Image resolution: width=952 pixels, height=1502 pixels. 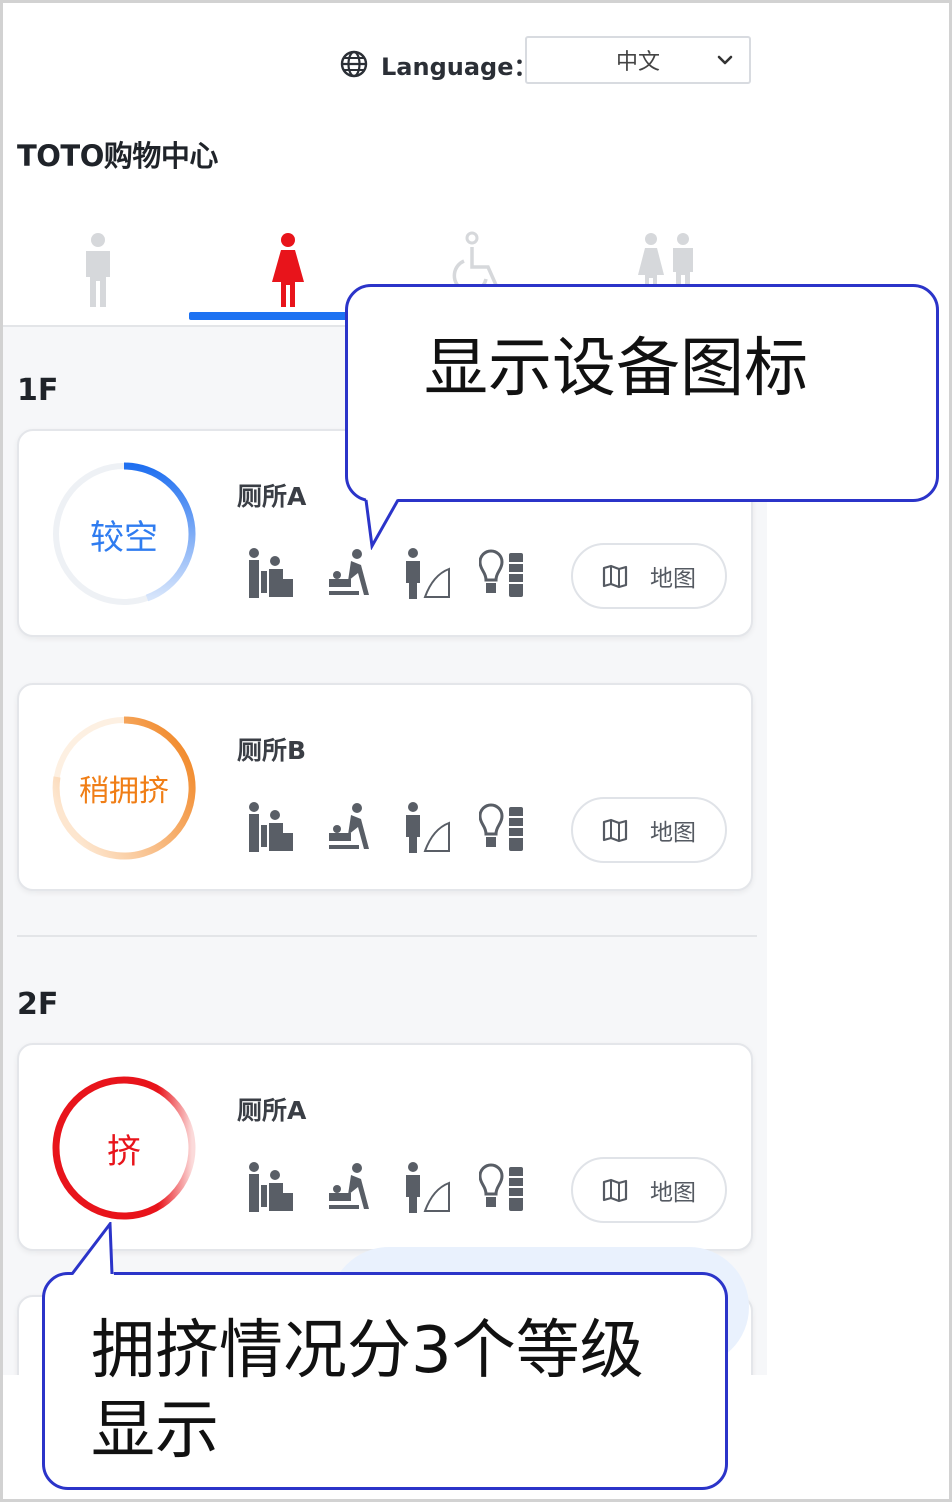 What do you see at coordinates (459, 66) in the screenshot?
I see `language-label: Language：` at bounding box center [459, 66].